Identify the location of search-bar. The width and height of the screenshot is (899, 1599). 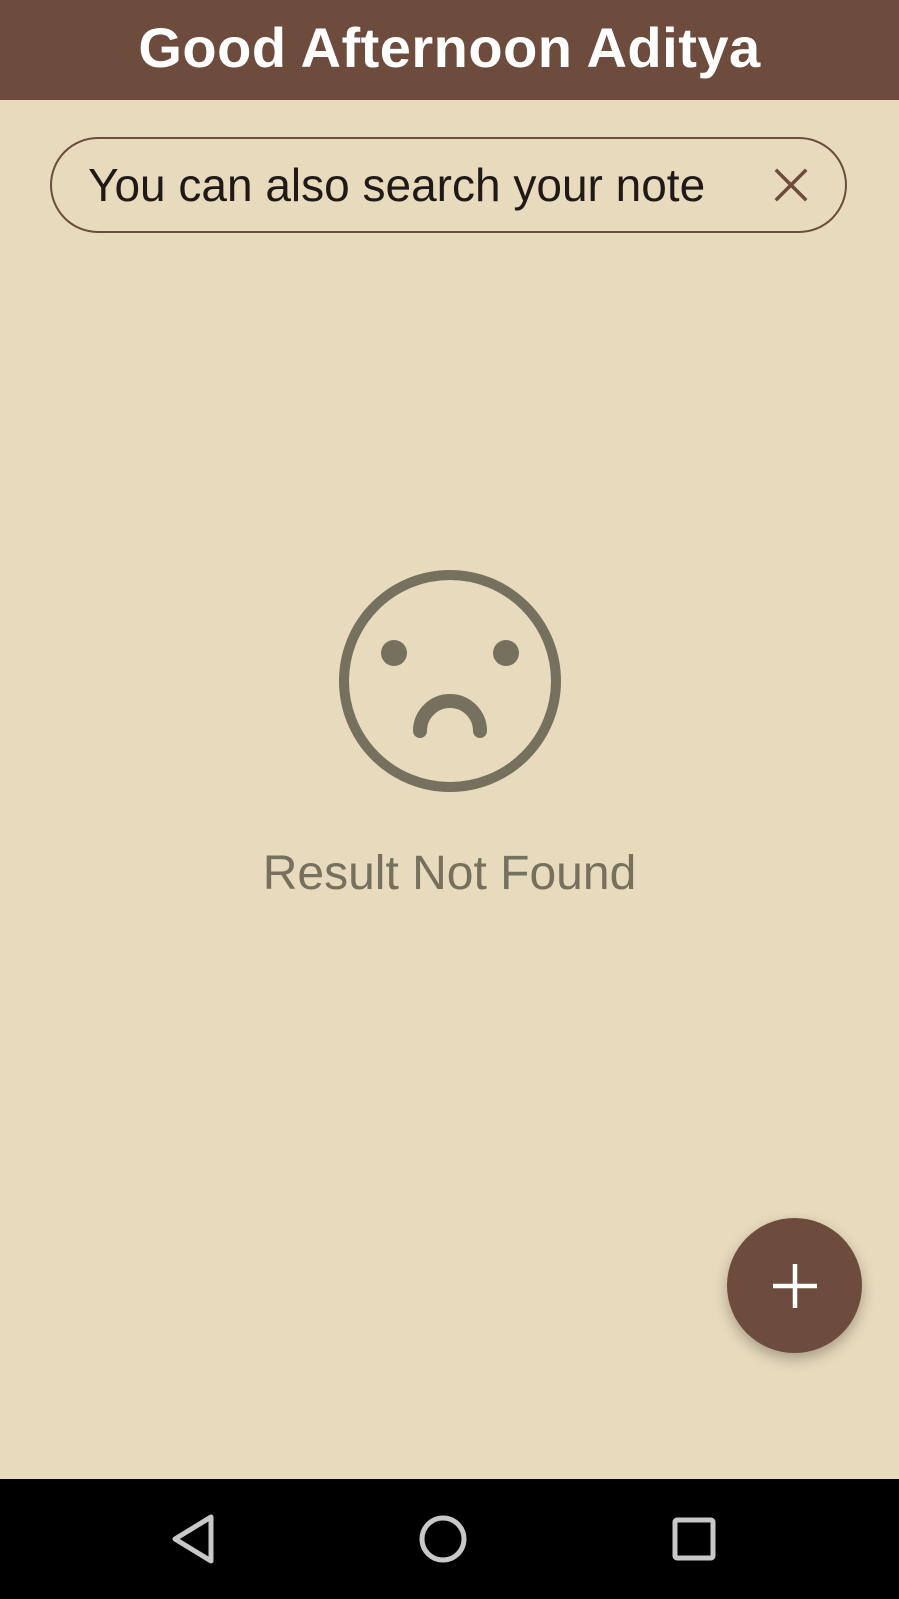
(448, 185).